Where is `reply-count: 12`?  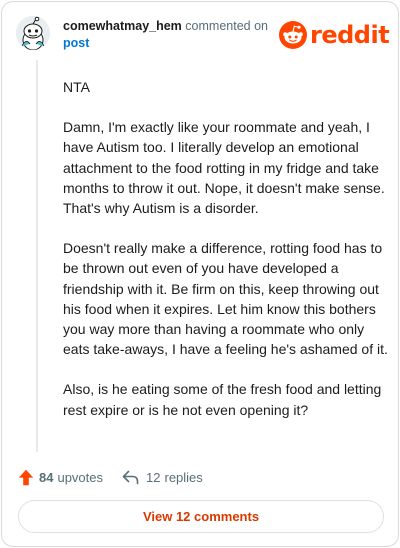
reply-count: 12 is located at coordinates (153, 477).